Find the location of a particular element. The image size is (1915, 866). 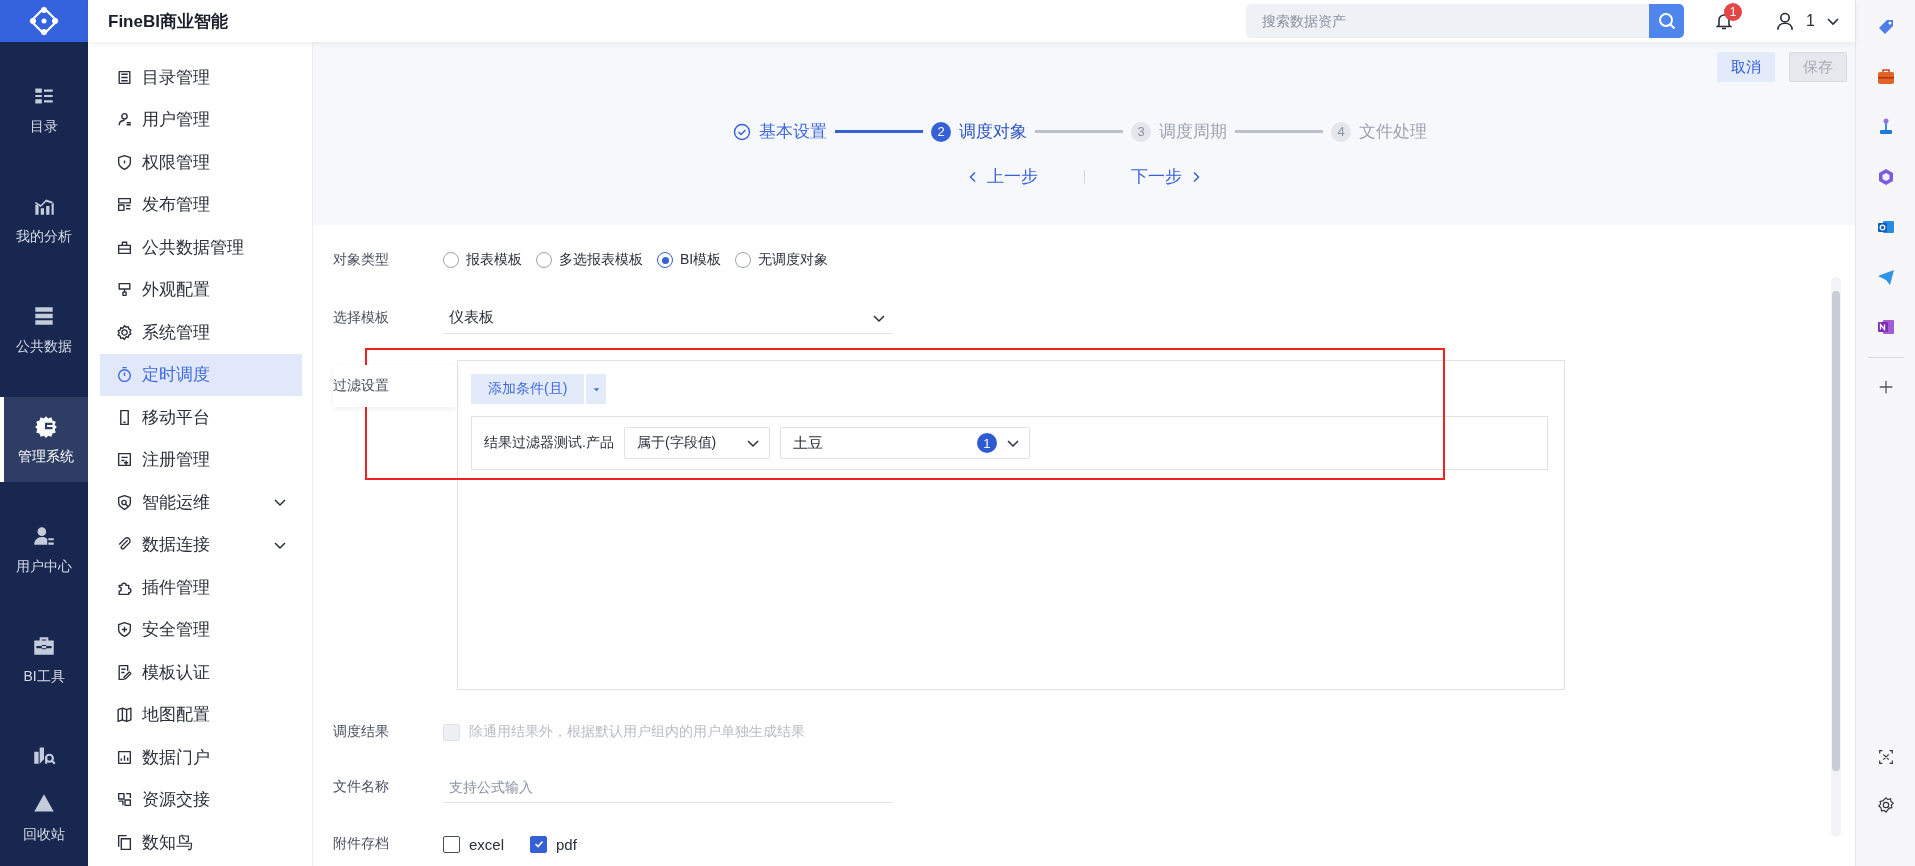

nav-rail-item: 公共数据 is located at coordinates (44, 329).